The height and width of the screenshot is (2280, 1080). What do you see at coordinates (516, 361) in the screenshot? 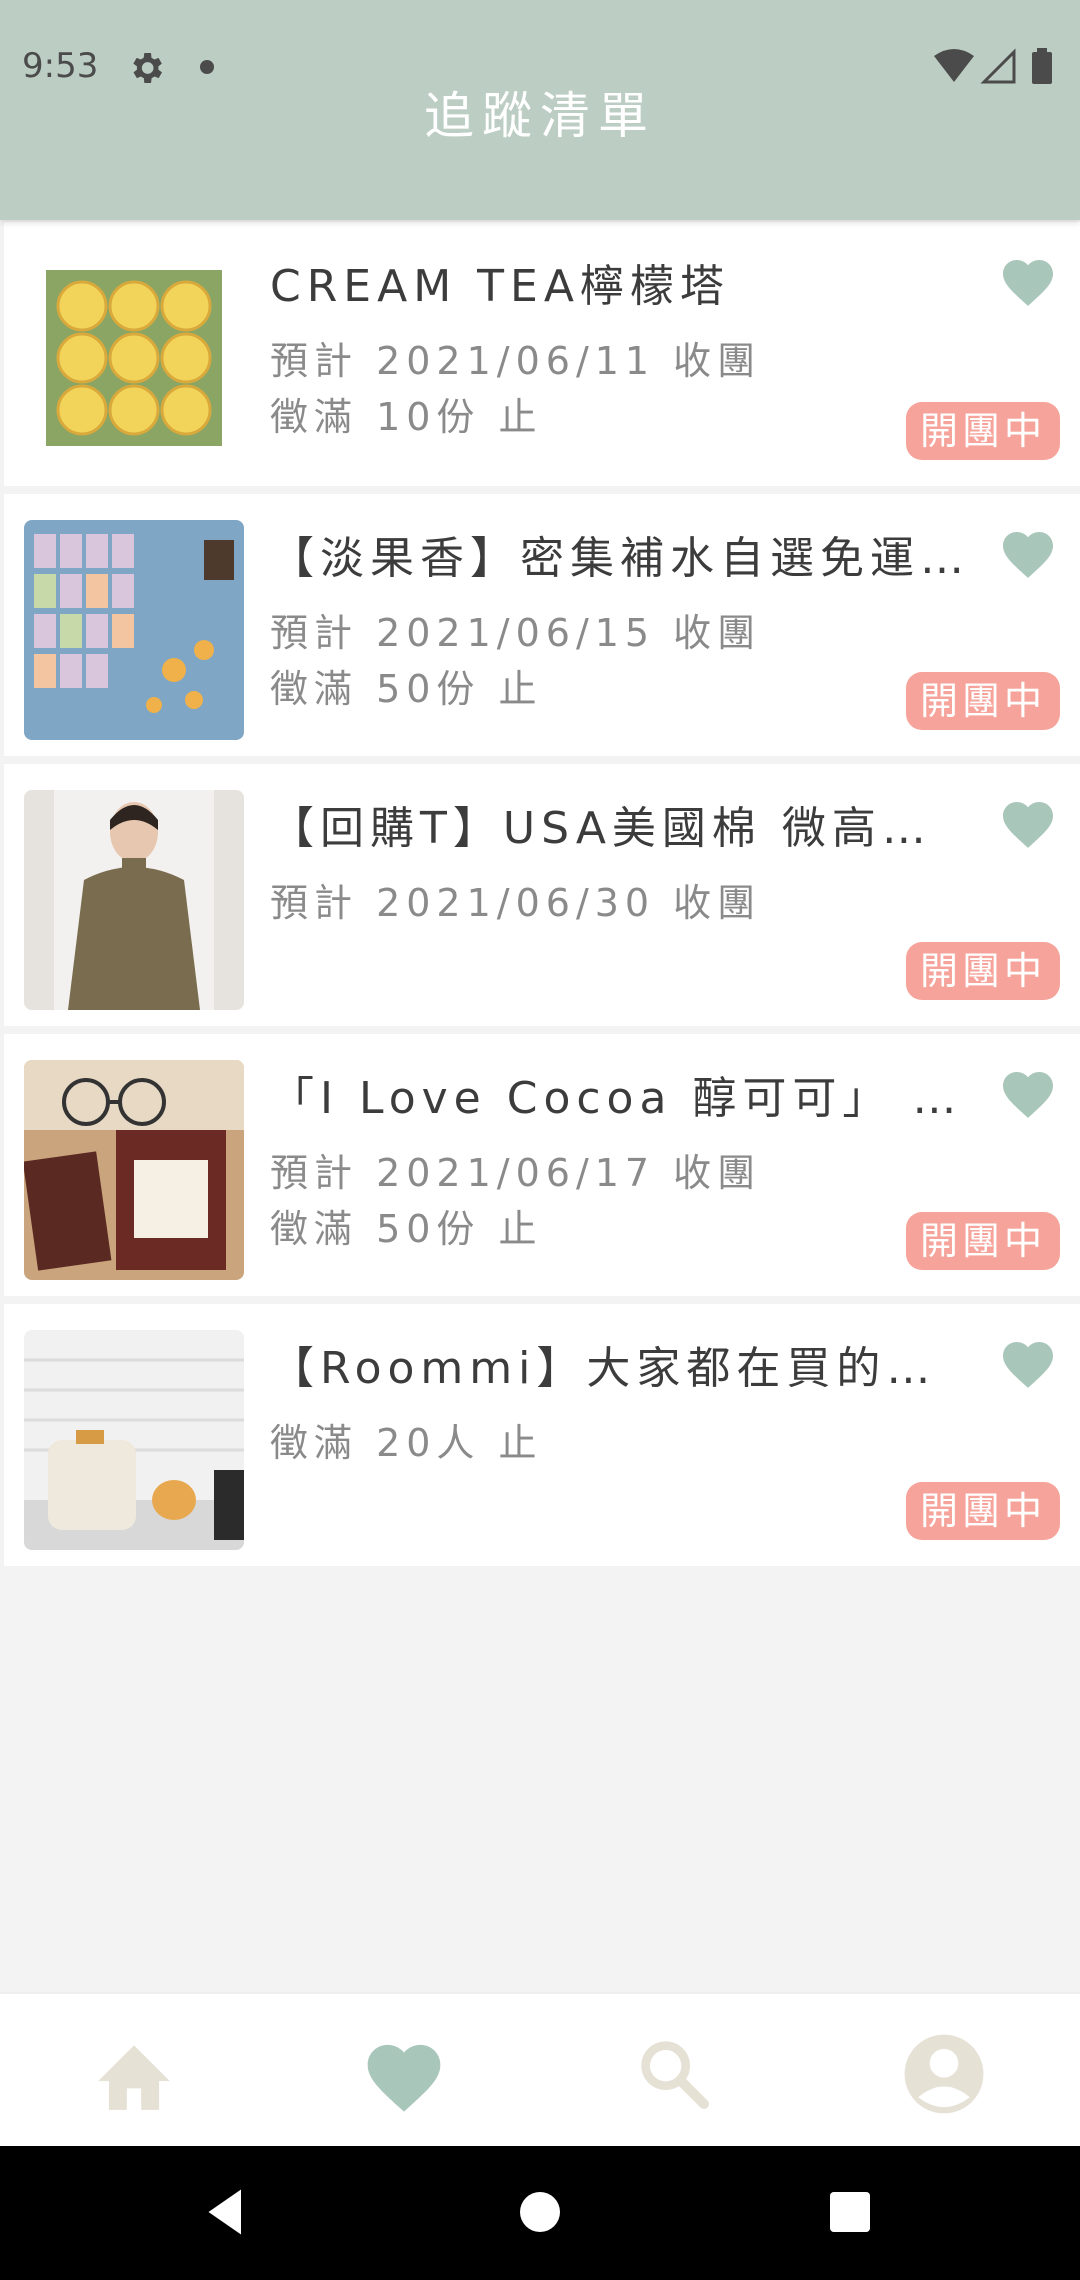
I see `item-close-date: 預計 2021/06/11 收團` at bounding box center [516, 361].